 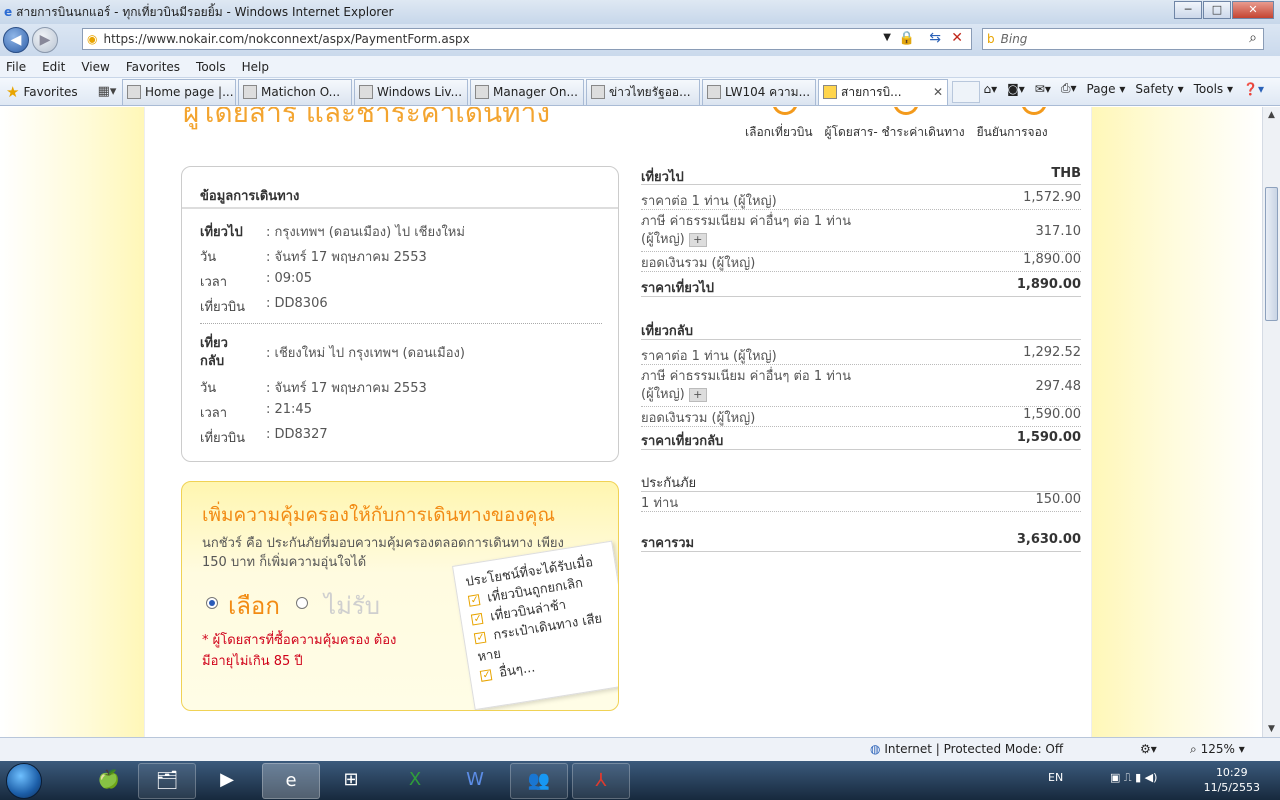 What do you see at coordinates (861, 287) in the screenshot?
I see `outbound-total-row: ราคาเที่ยวไป 1,890.00` at bounding box center [861, 287].